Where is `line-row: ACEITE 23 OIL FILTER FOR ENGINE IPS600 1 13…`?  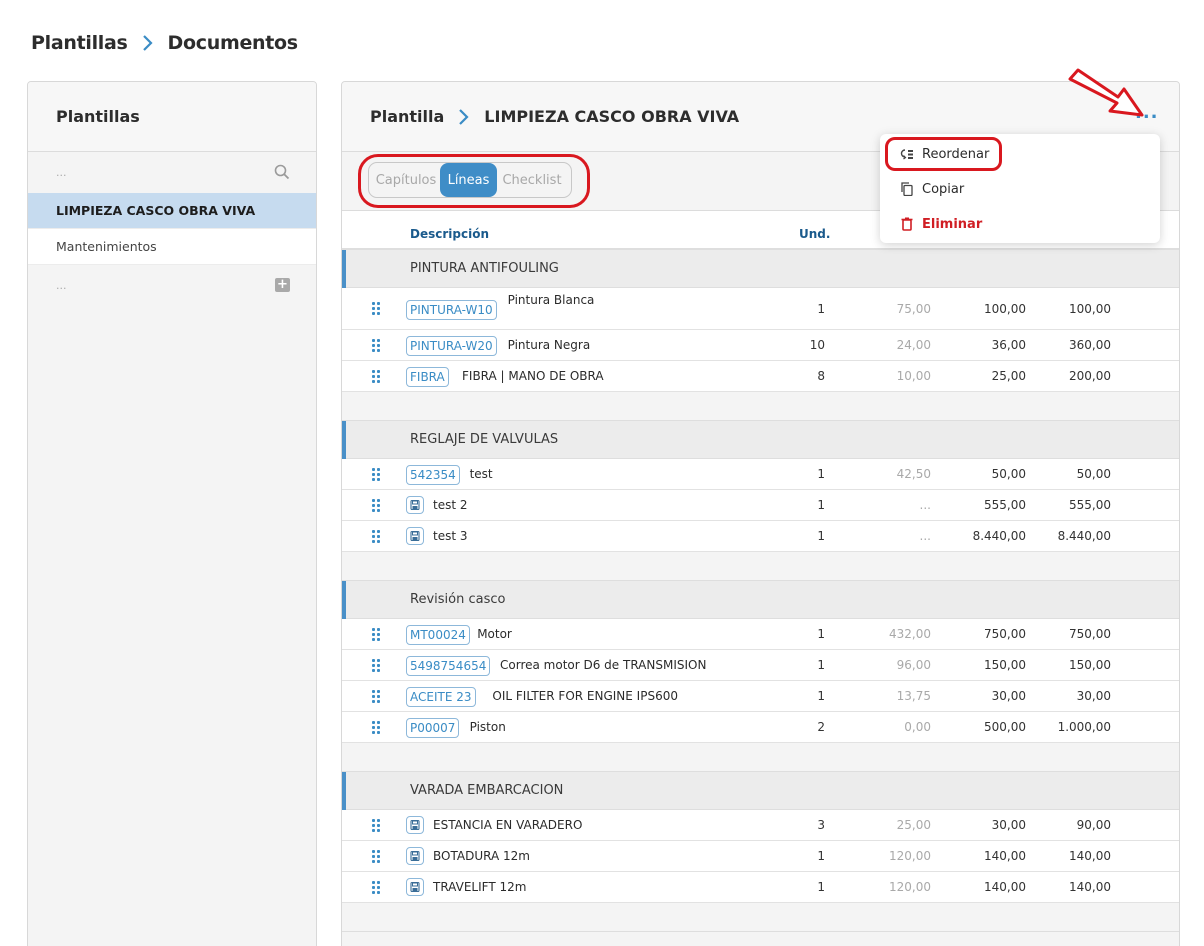
line-row: ACEITE 23 OIL FILTER FOR ENGINE IPS600 1 13… is located at coordinates (760, 696).